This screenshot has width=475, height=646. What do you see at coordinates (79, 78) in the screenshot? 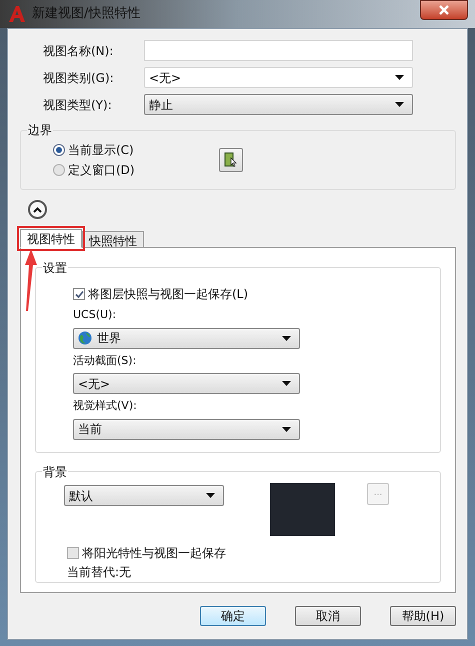
I see `field-label: 视图类别(G):` at bounding box center [79, 78].